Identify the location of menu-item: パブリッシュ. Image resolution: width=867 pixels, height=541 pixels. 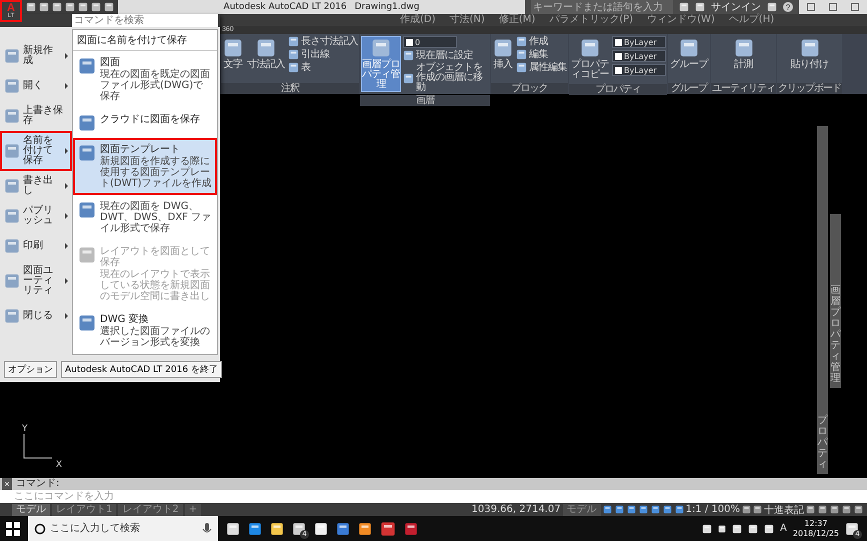
(36, 216).